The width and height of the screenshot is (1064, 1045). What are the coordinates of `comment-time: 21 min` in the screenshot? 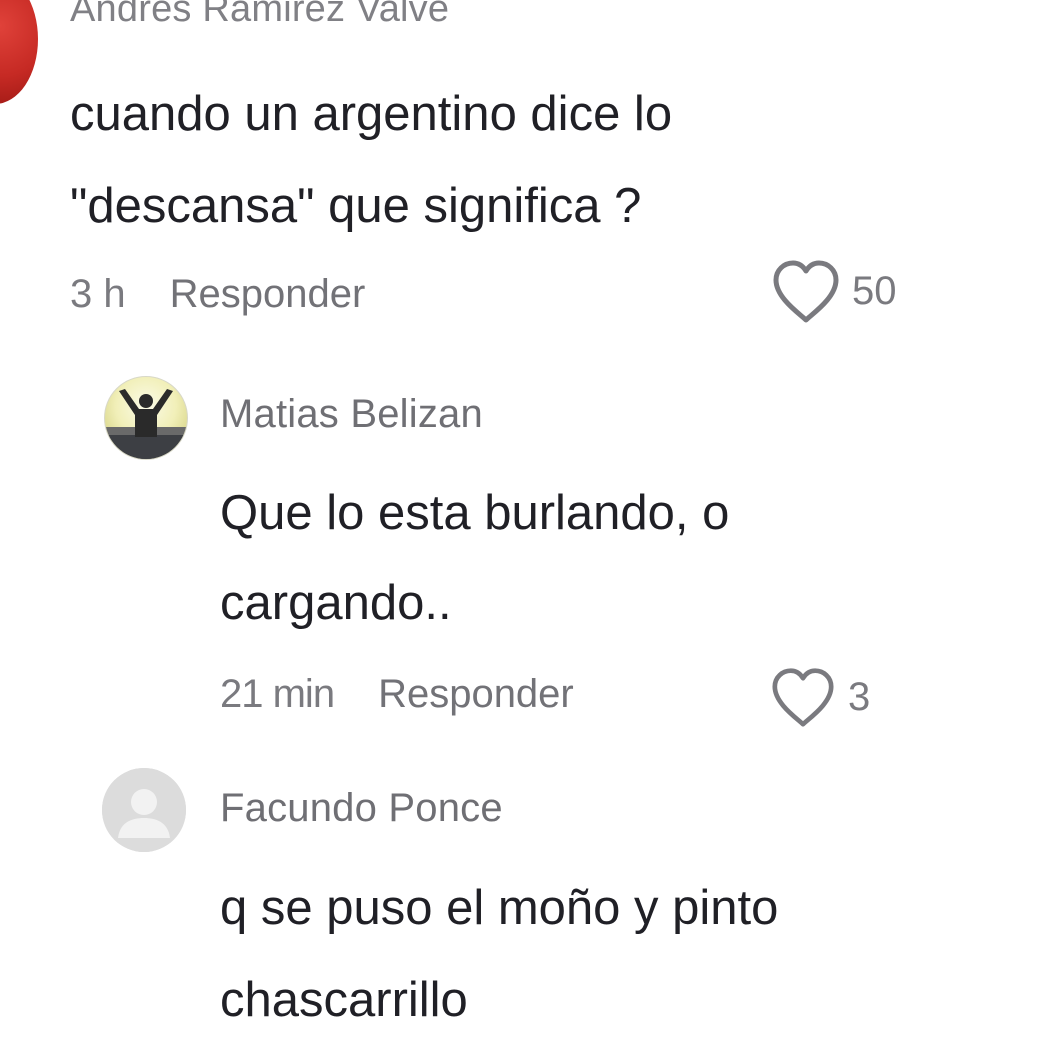 It's located at (277, 694).